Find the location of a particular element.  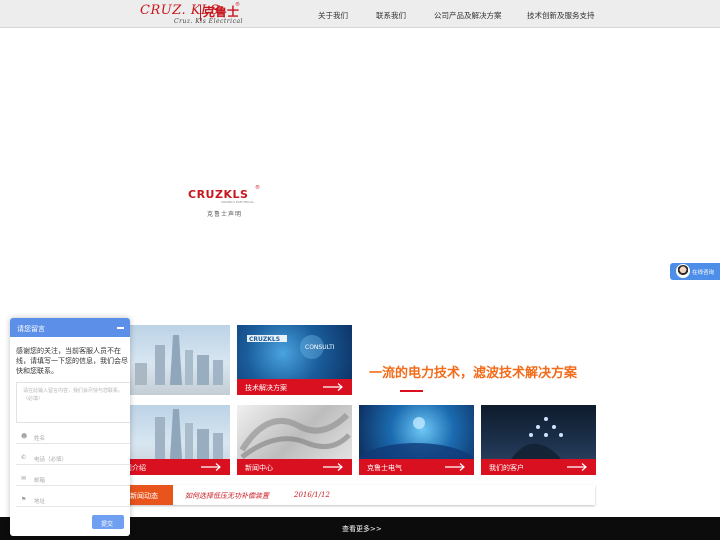

nav-tech-service: 技术创新及服务支持 is located at coordinates (561, 15).